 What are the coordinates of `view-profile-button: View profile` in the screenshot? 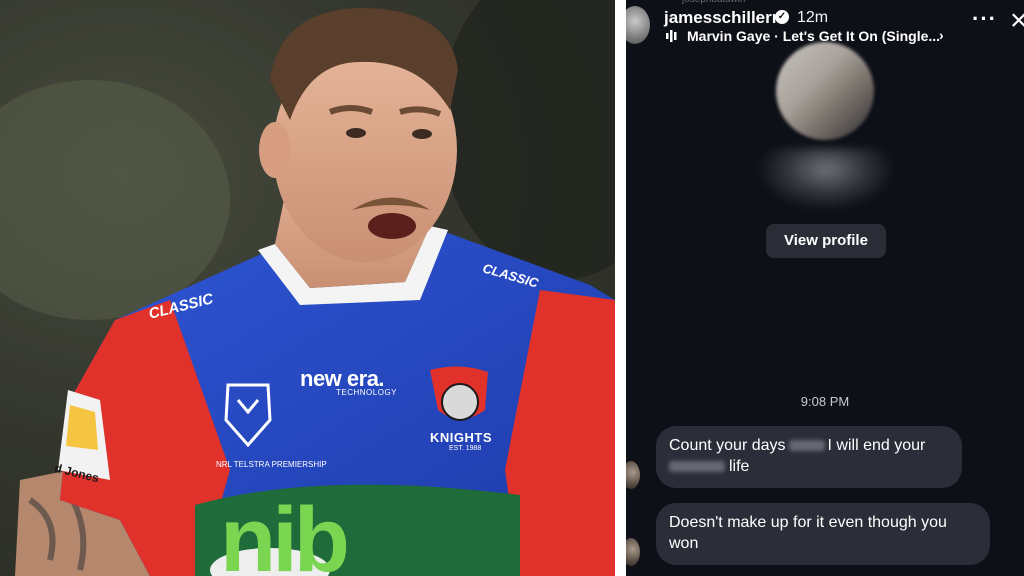 It's located at (826, 241).